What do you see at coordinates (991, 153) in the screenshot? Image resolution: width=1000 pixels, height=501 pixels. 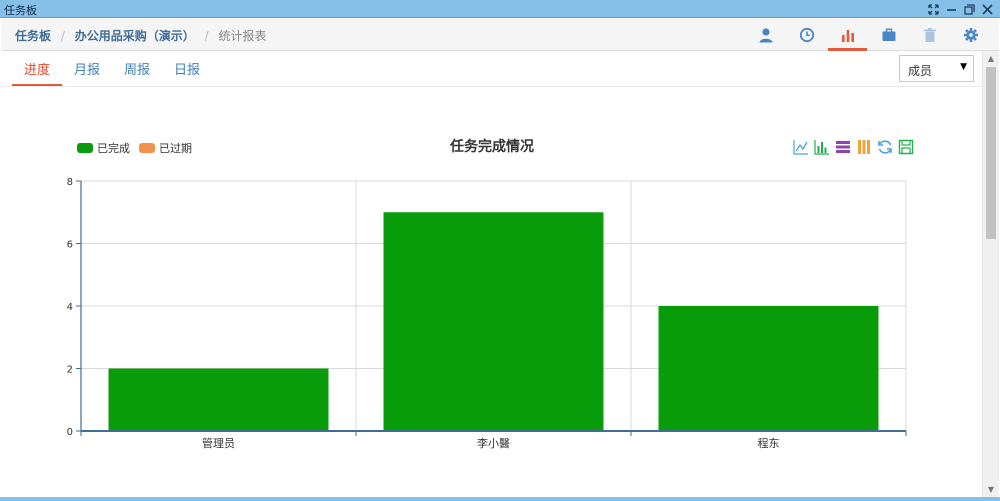 I see `scrollbar-thumb` at bounding box center [991, 153].